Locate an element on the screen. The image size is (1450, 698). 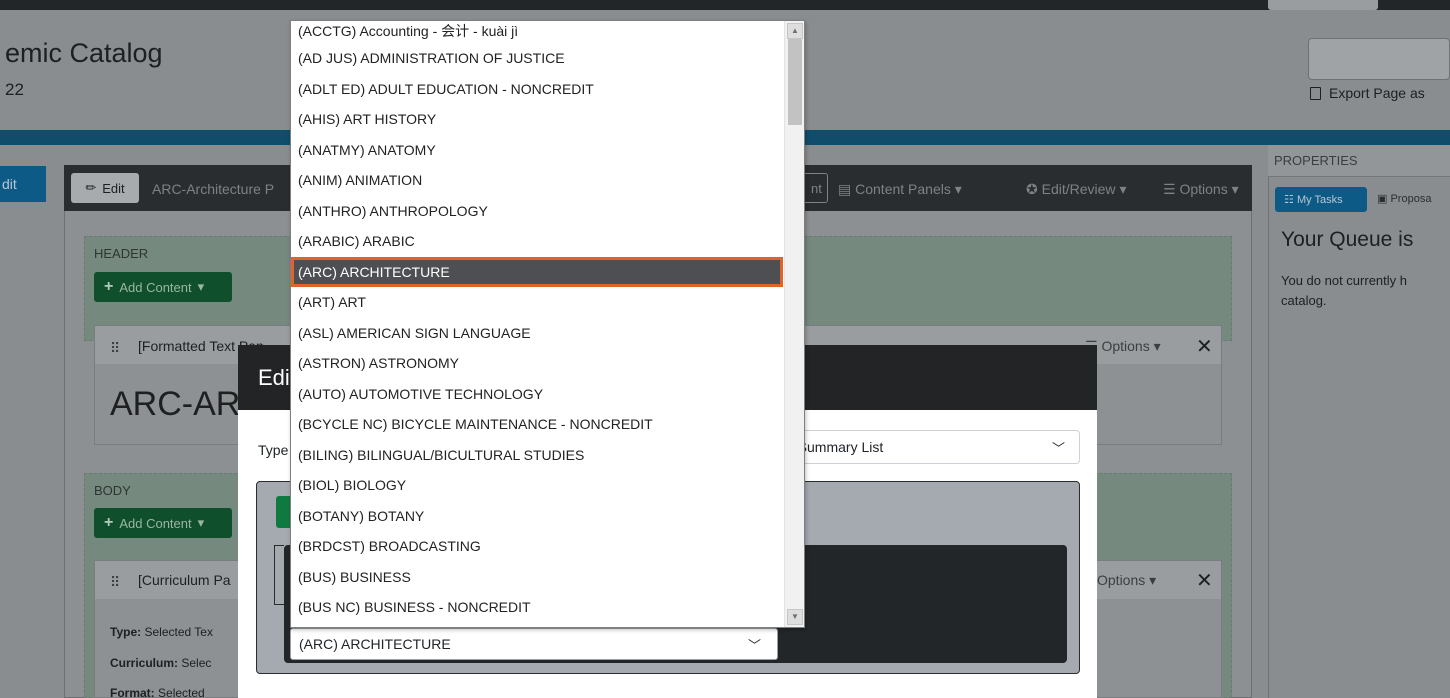
dropdown-option: (AD JUS) ADMINISTRATION OF JUSTICE is located at coordinates (537, 58).